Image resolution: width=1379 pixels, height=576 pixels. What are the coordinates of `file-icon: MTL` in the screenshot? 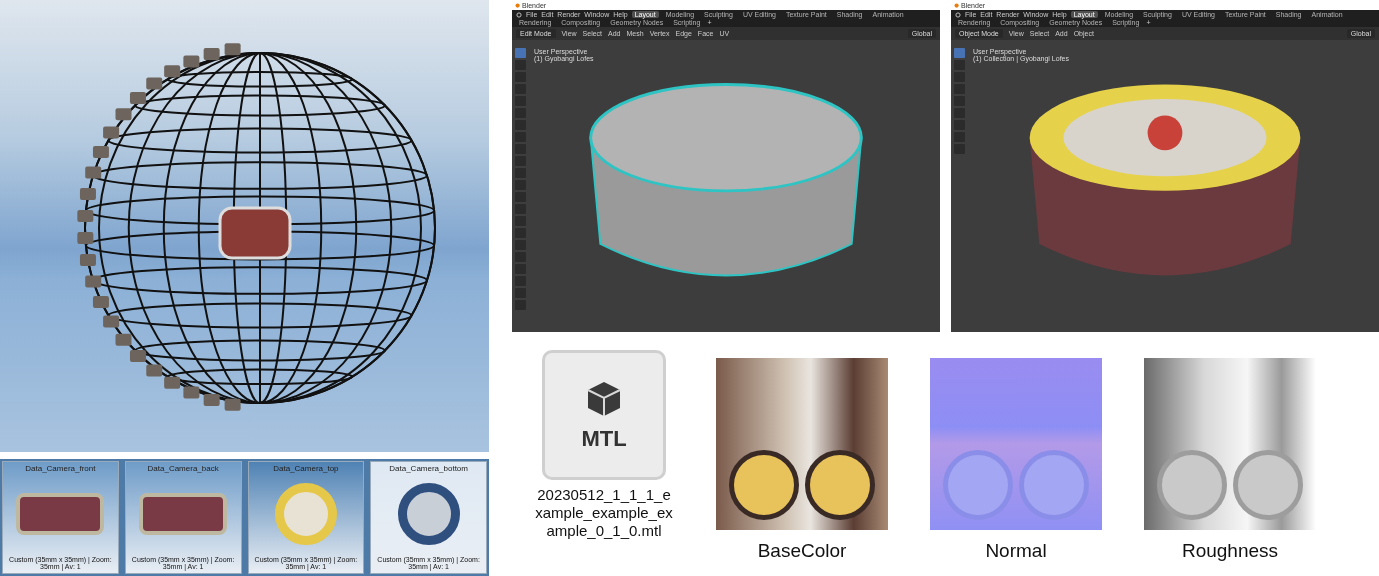 It's located at (604, 415).